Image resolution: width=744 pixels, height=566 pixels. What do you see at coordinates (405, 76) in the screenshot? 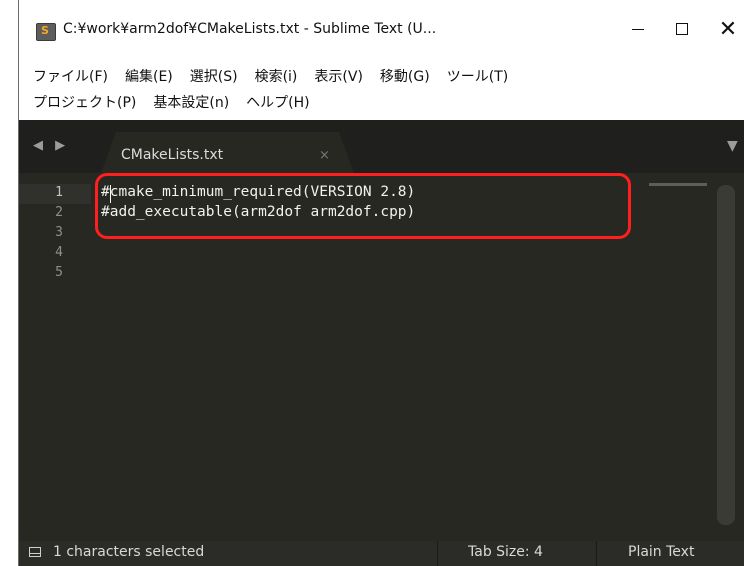
I see `menu-goto: 移動(G)` at bounding box center [405, 76].